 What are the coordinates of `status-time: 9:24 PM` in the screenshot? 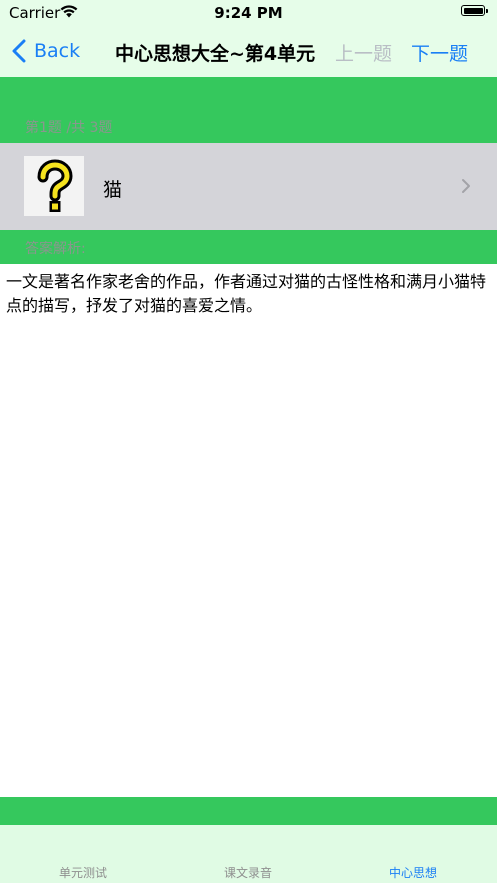 It's located at (248, 13).